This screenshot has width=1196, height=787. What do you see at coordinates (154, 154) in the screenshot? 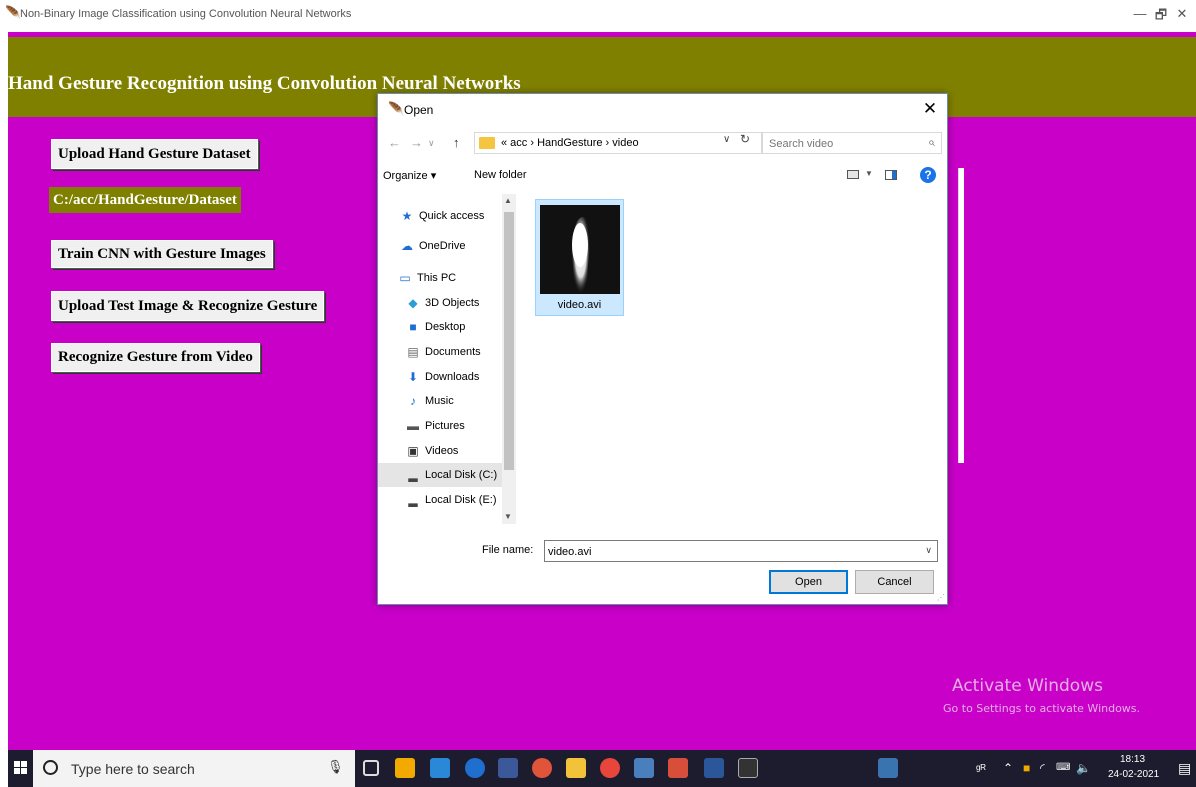
I see `upload-dataset-button: Upload Hand Gesture Dataset` at bounding box center [154, 154].